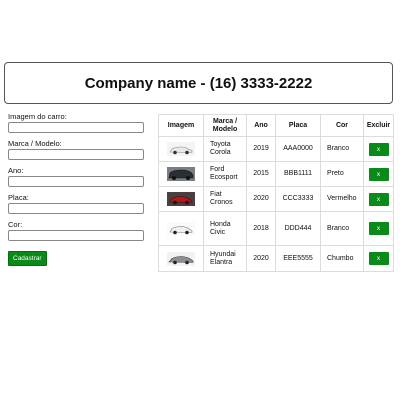  Describe the element at coordinates (76, 181) in the screenshot. I see `year-input` at that location.